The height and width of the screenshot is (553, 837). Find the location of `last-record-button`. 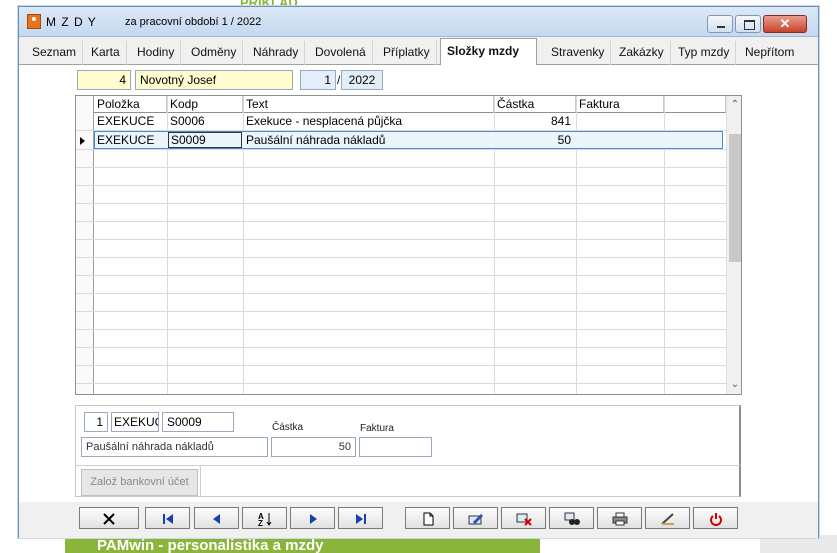

last-record-button is located at coordinates (360, 518).